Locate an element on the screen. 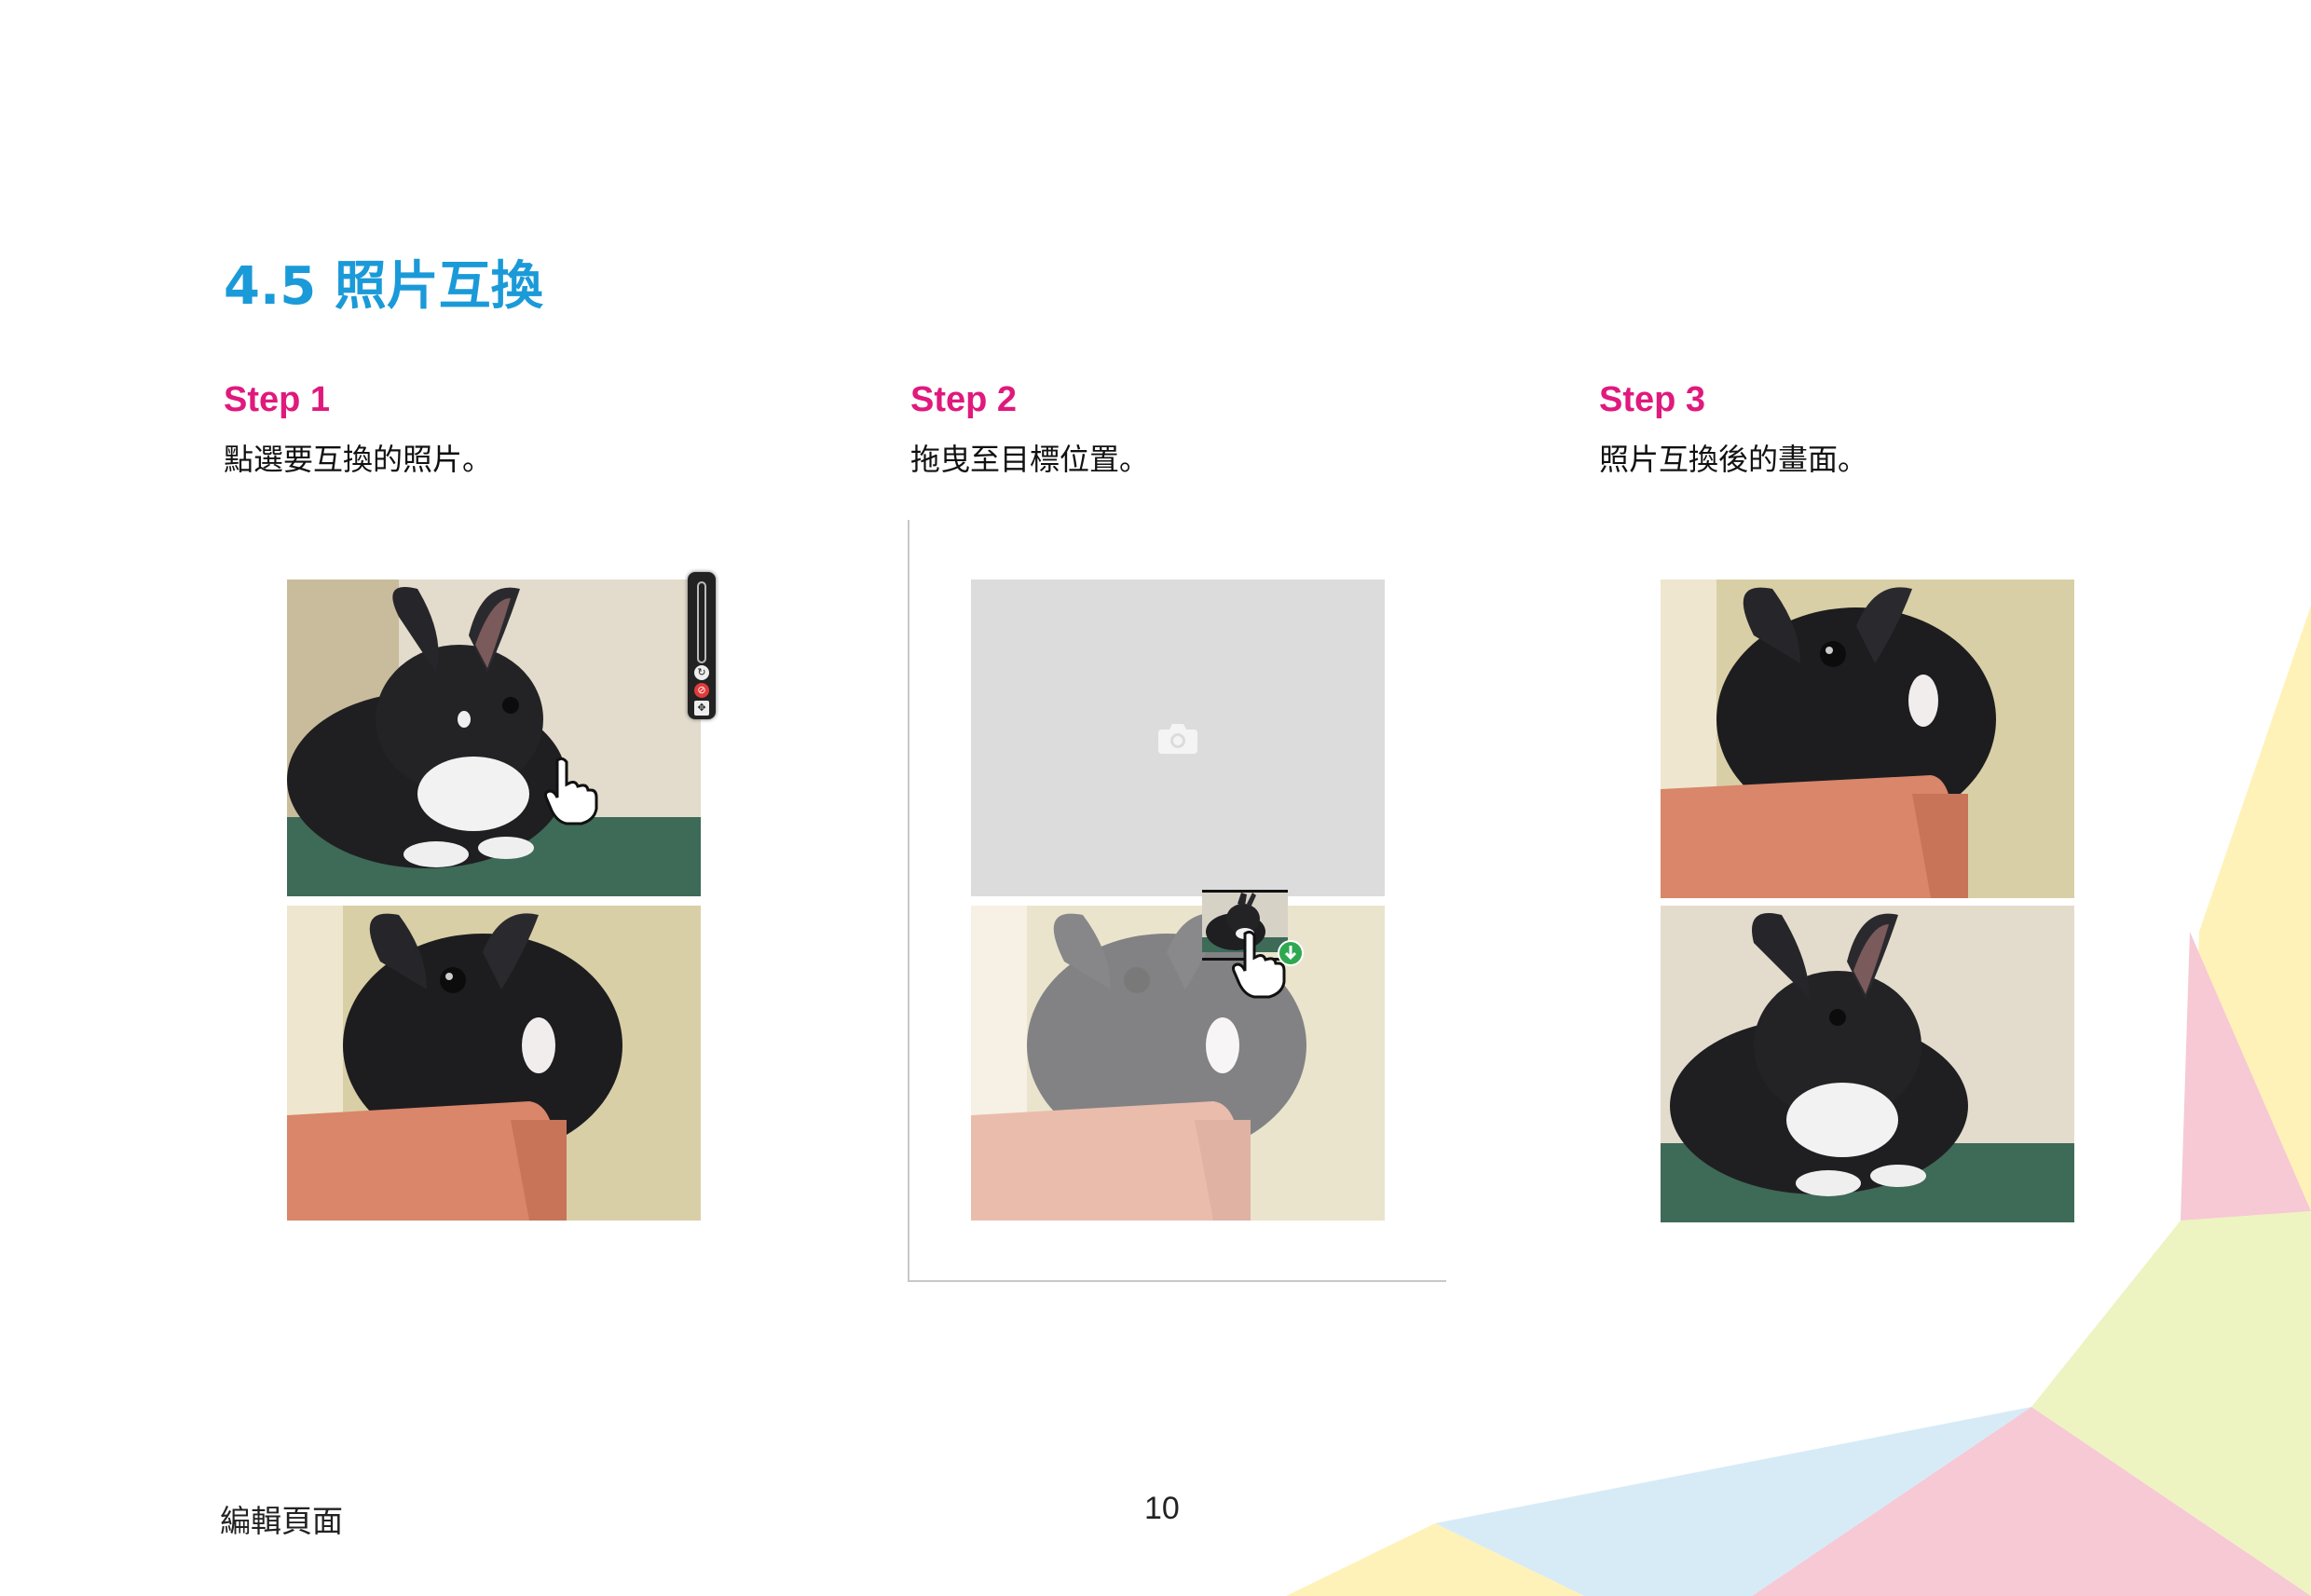 This screenshot has height=1596, width=2311. step2-photo-bottom-faded is located at coordinates (1178, 1063).